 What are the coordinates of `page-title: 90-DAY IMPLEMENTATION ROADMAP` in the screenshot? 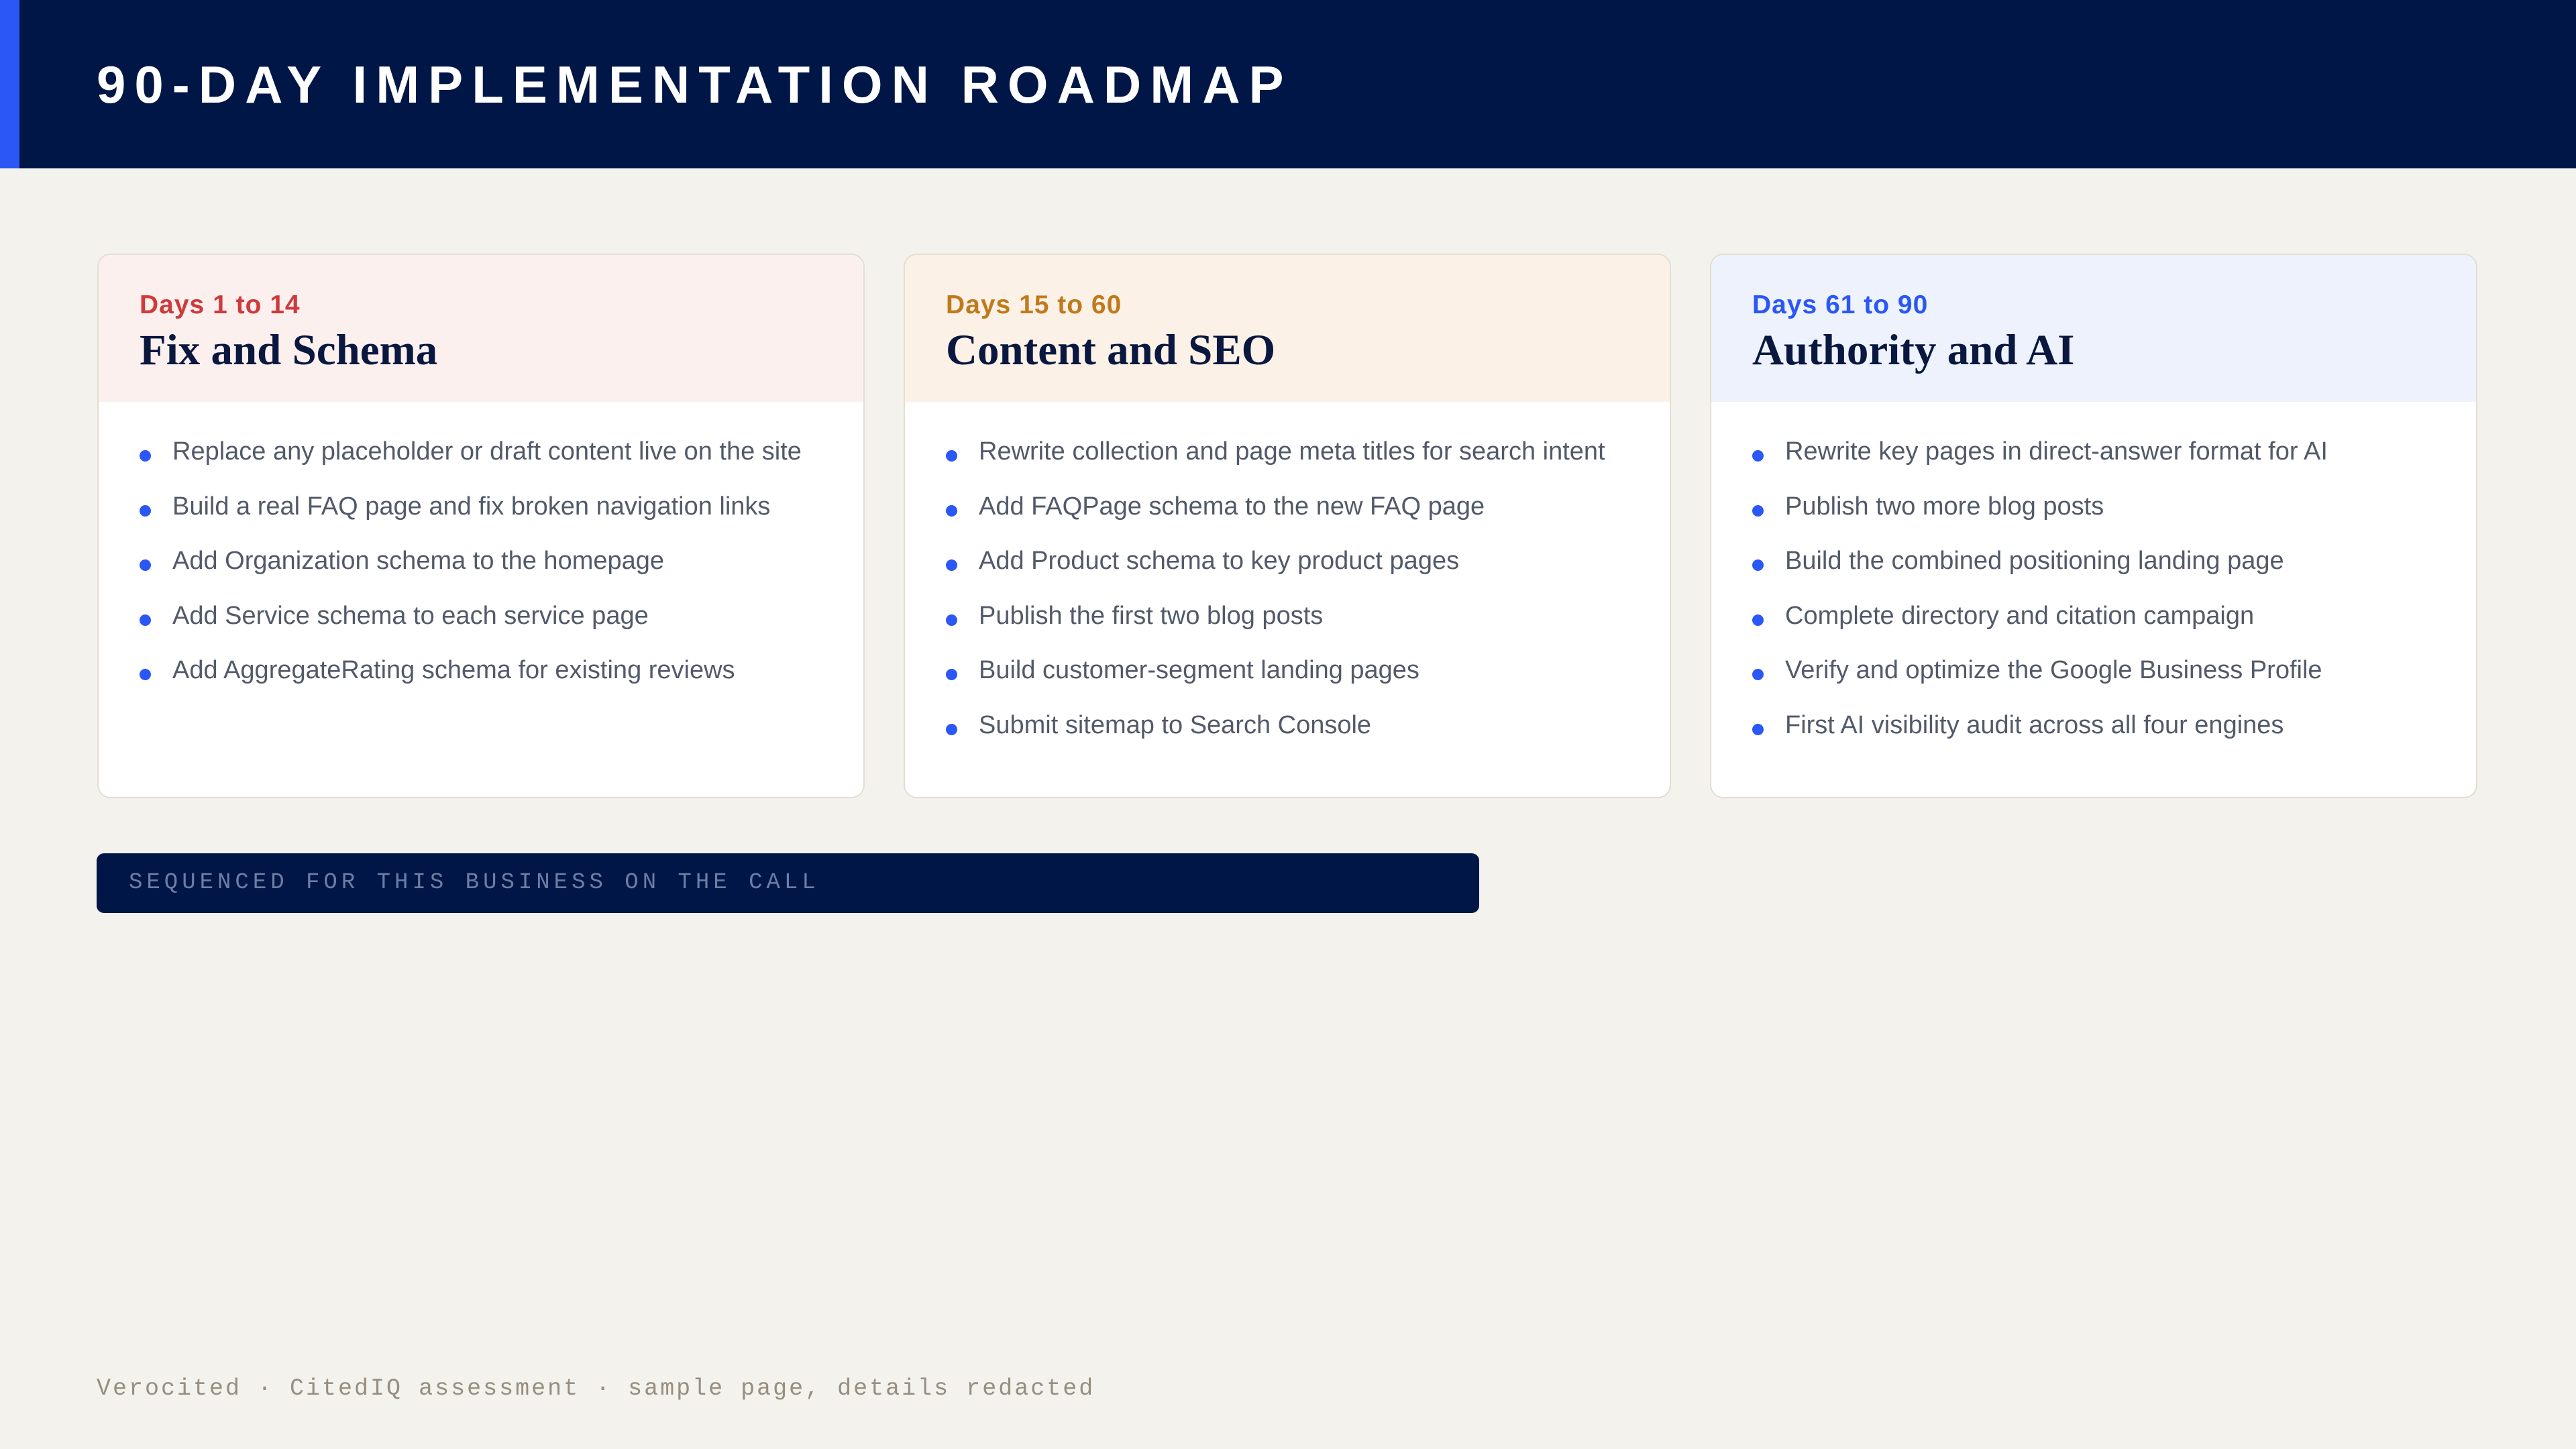 It's located at (695, 84).